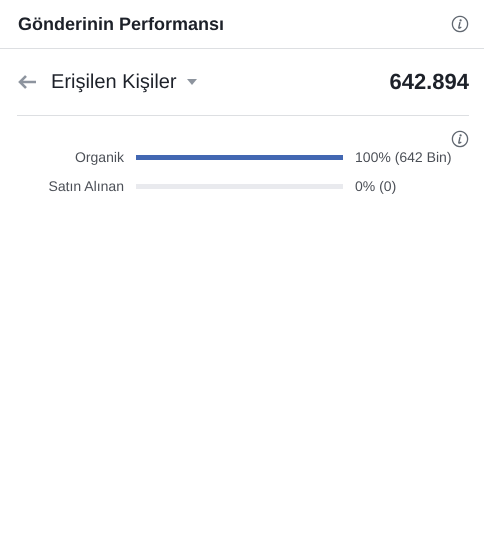  Describe the element at coordinates (376, 186) in the screenshot. I see `row-reading: 0% (0)` at that location.